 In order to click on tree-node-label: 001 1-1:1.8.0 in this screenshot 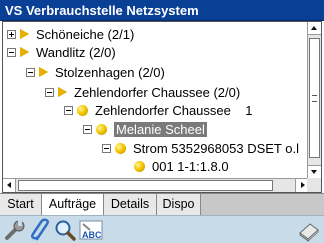, I will do `click(190, 166)`.